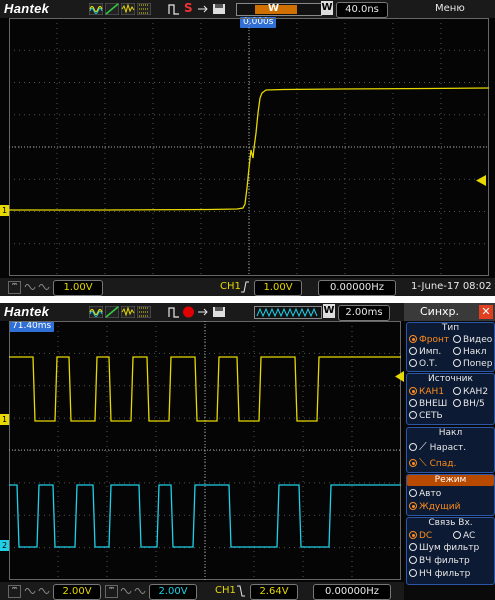  Describe the element at coordinates (78, 288) in the screenshot. I see `ch1-scale-readout: 1.00V` at that location.